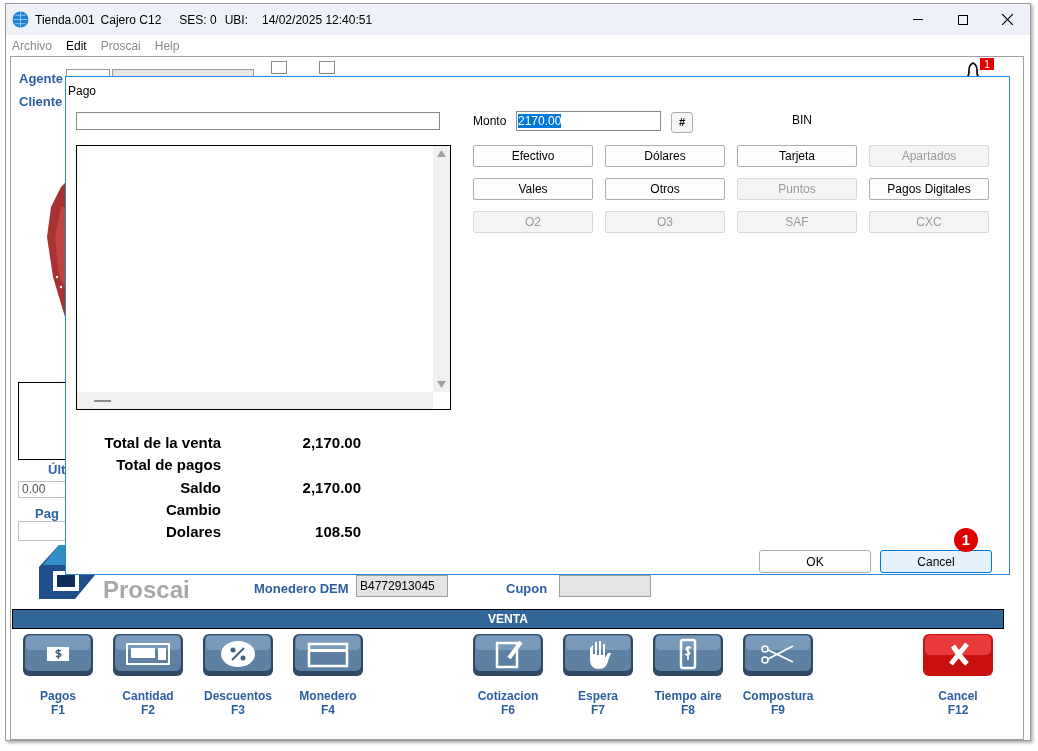 This screenshot has width=1038, height=751. Describe the element at coordinates (665, 156) in the screenshot. I see `payment-method-button: Dólares` at that location.